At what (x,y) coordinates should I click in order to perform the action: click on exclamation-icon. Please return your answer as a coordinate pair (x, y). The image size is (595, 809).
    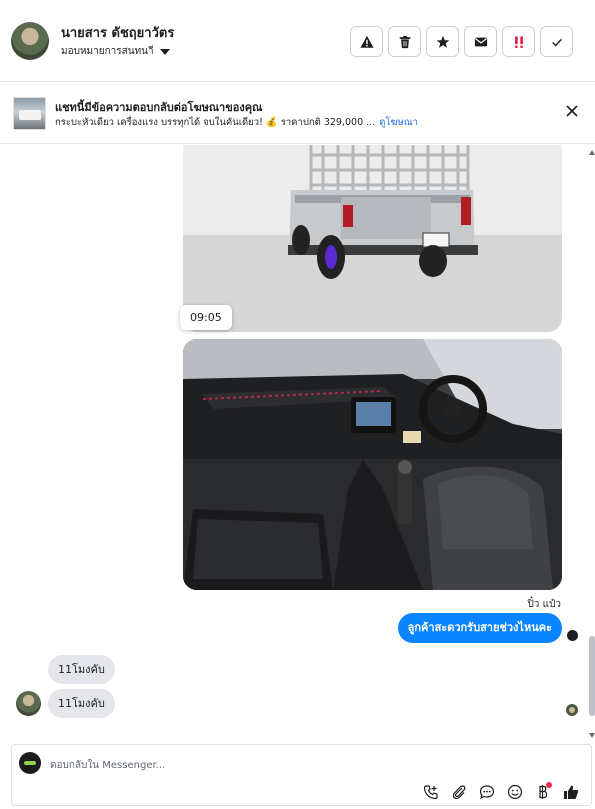
    Looking at the image, I should click on (518, 41).